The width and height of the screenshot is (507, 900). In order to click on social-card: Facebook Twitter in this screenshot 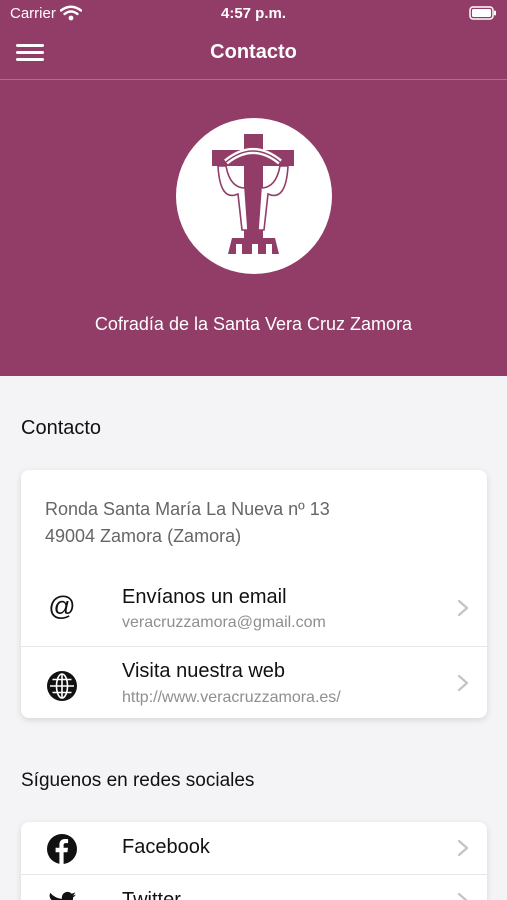, I will do `click(254, 861)`.